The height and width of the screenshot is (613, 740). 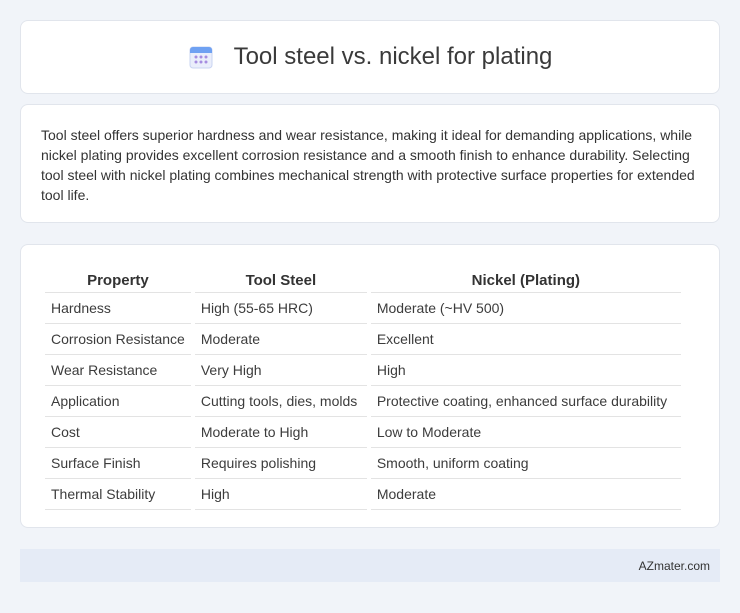 What do you see at coordinates (118, 339) in the screenshot?
I see `table-cell: Corrosion Resistance` at bounding box center [118, 339].